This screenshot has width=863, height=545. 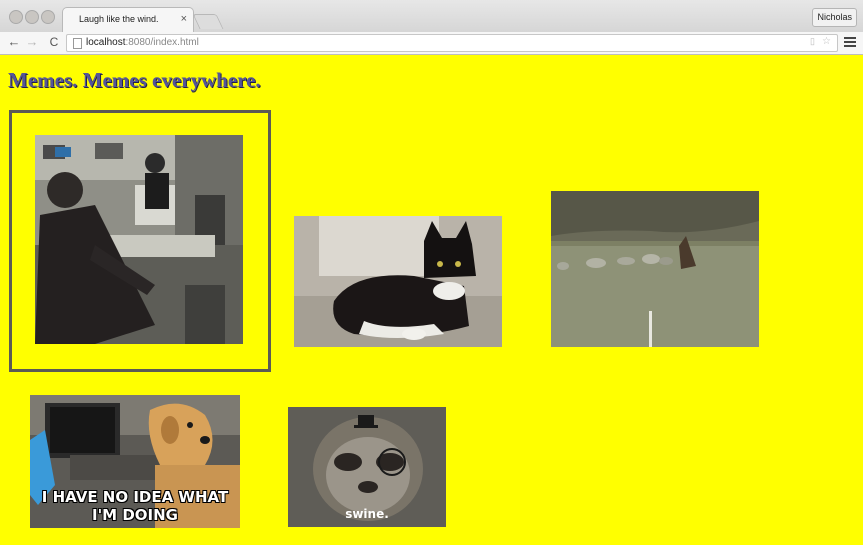 I want to click on browser-tab: Laugh like the wind. ×, so click(x=128, y=20).